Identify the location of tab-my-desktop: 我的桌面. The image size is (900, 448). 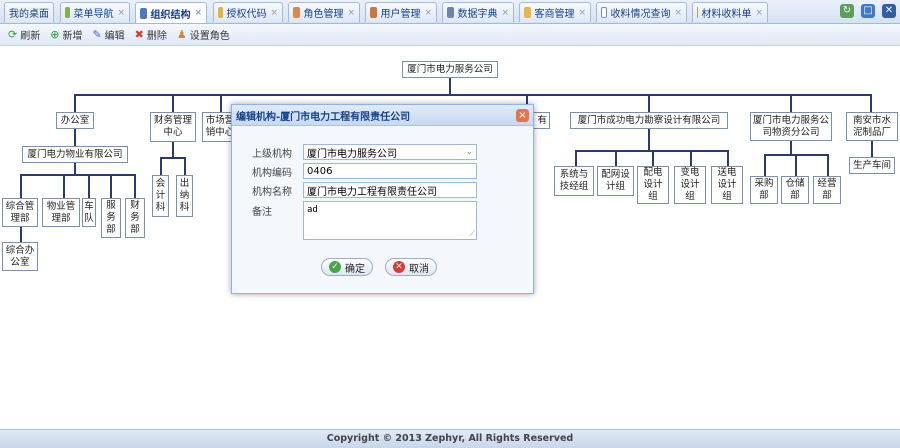
(29, 12).